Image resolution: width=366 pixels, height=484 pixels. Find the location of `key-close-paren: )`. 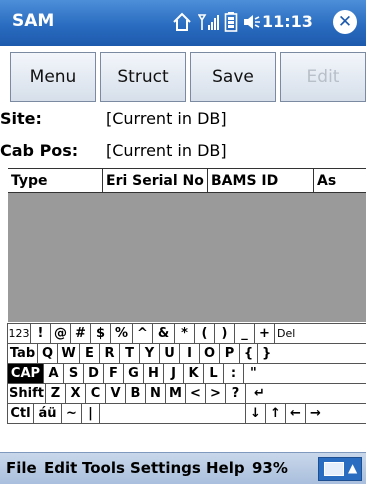

key-close-paren: ) is located at coordinates (224, 333).